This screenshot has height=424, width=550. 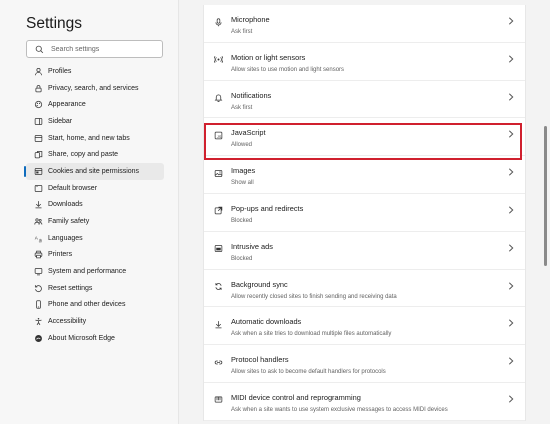 I want to click on browser-icon, so click(x=38, y=188).